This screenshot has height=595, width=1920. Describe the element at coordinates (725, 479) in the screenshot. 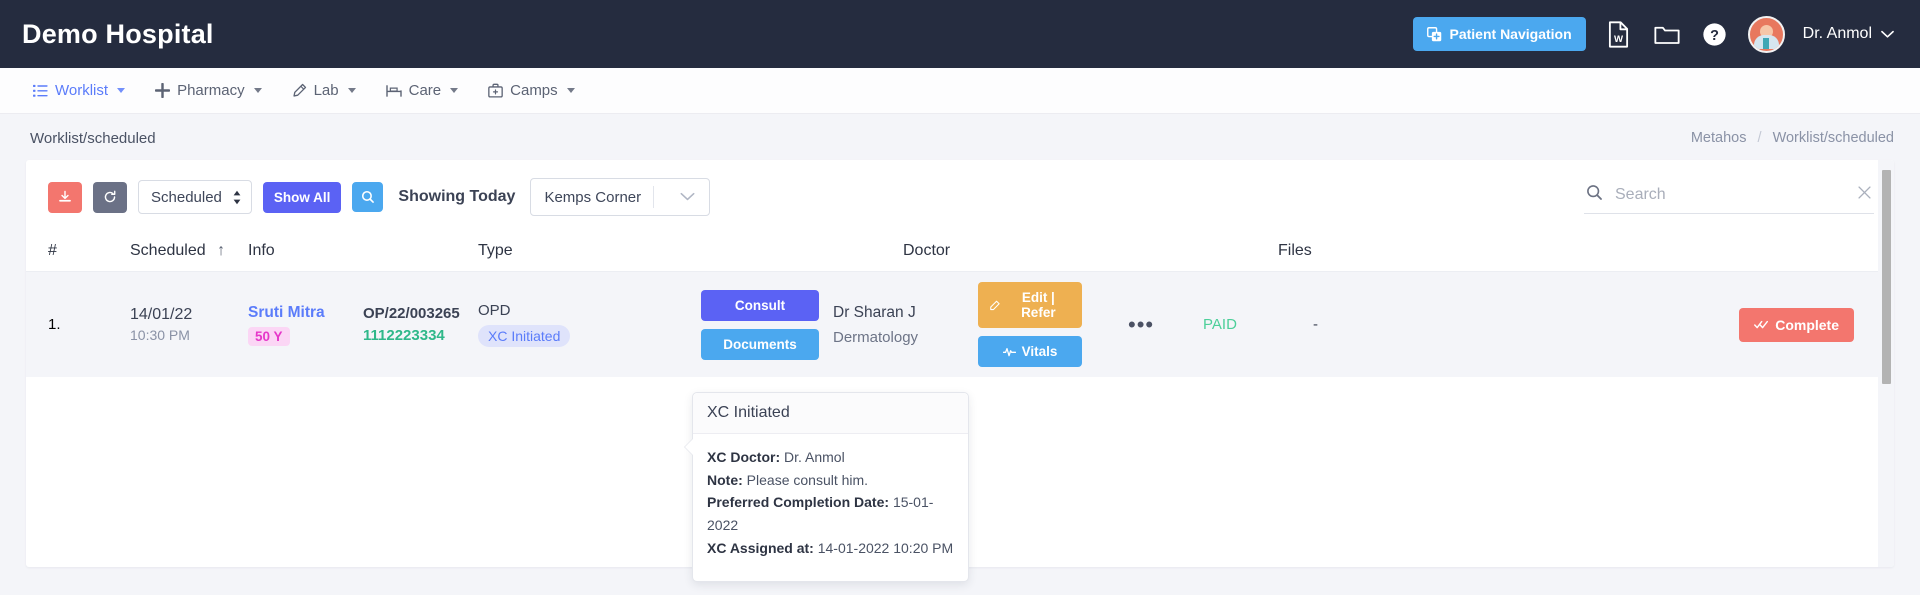

I see `tooltip-label-note: Note:` at that location.